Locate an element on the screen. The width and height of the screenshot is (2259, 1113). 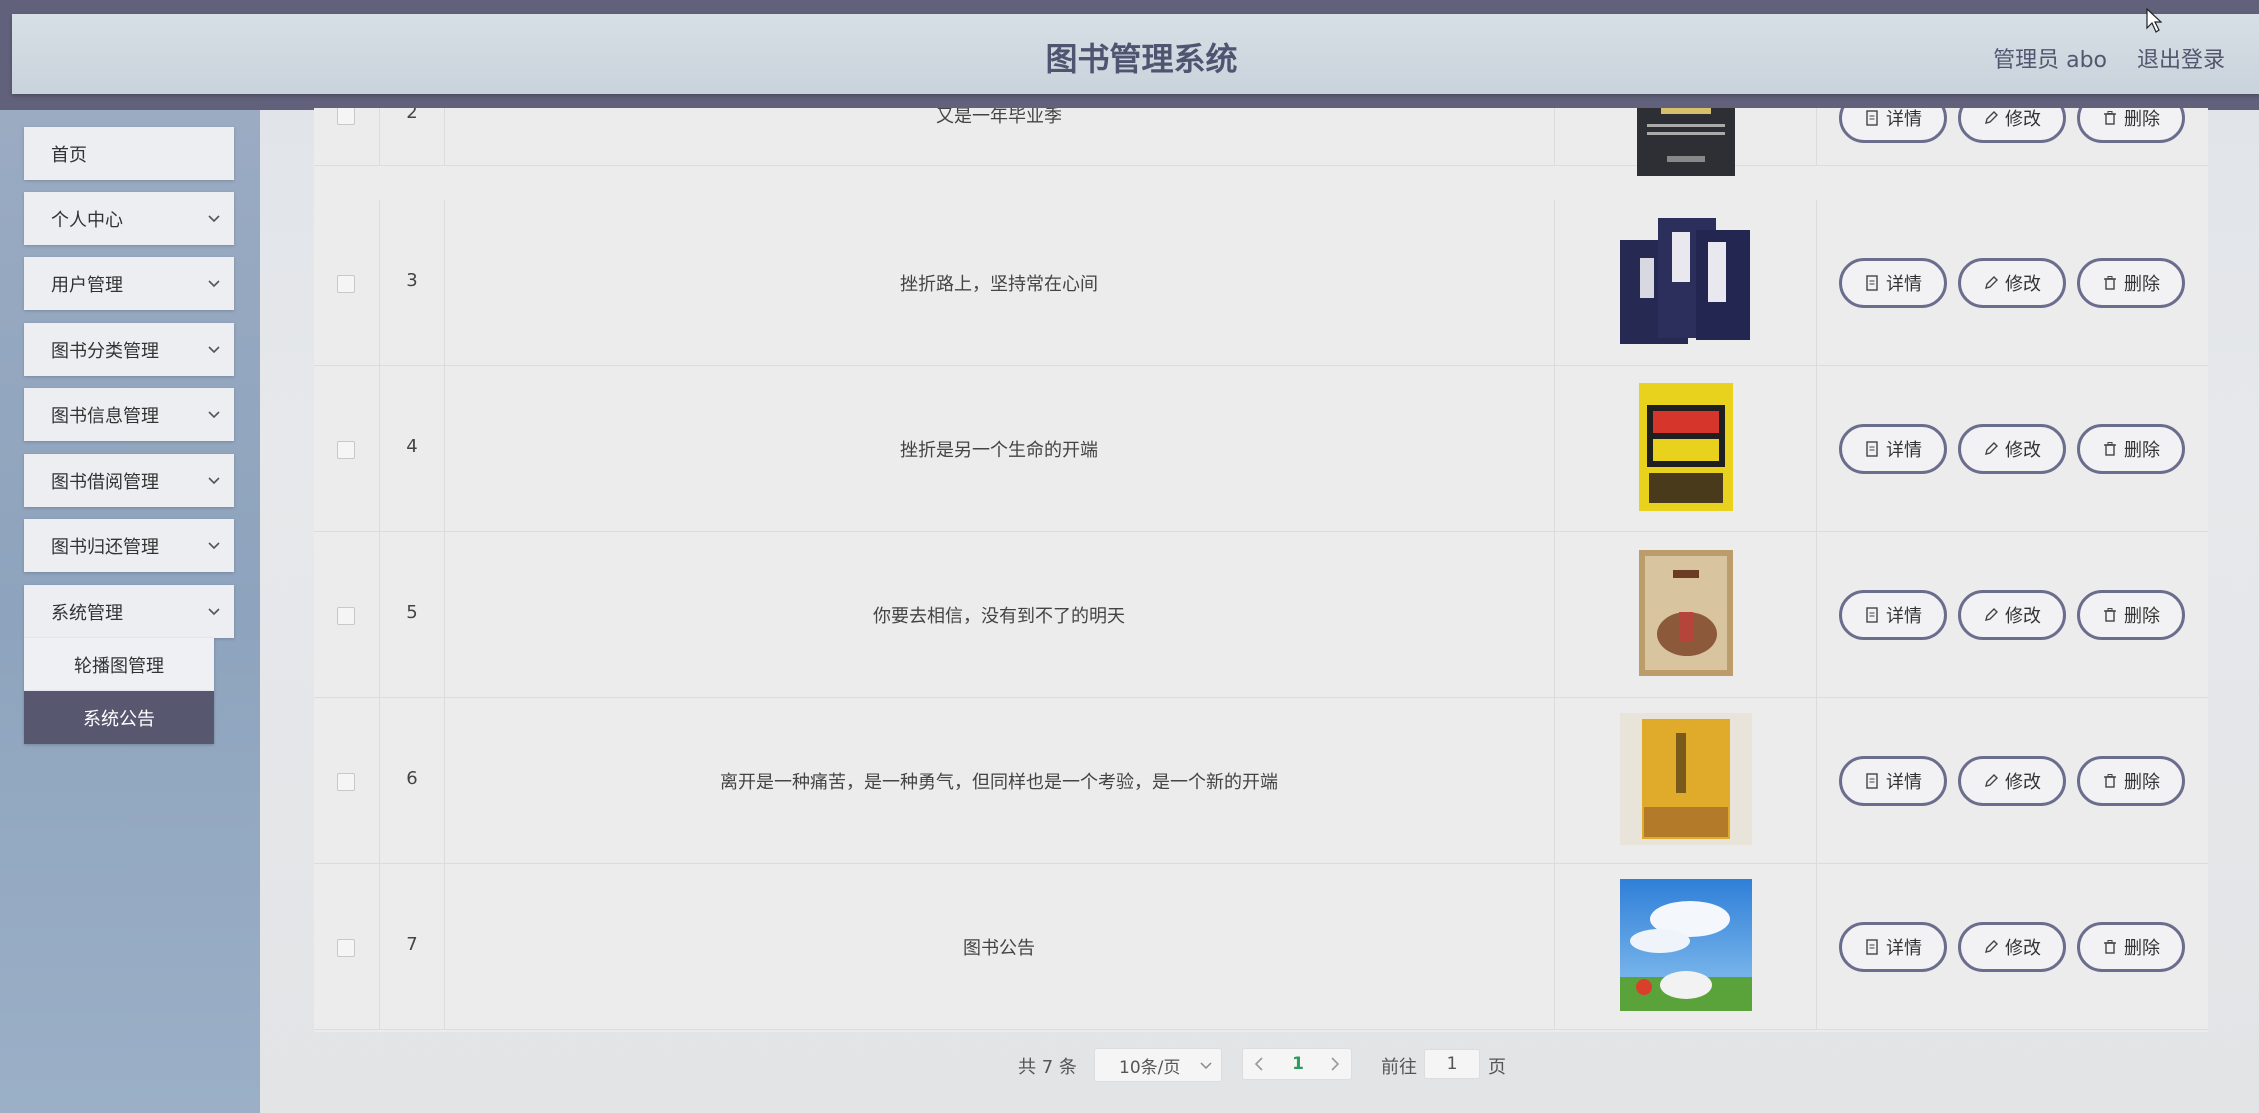
row-title: 离开是一种痛苦，是一种勇气，但同样也是一个考验，是一个新的开端 is located at coordinates (999, 782).